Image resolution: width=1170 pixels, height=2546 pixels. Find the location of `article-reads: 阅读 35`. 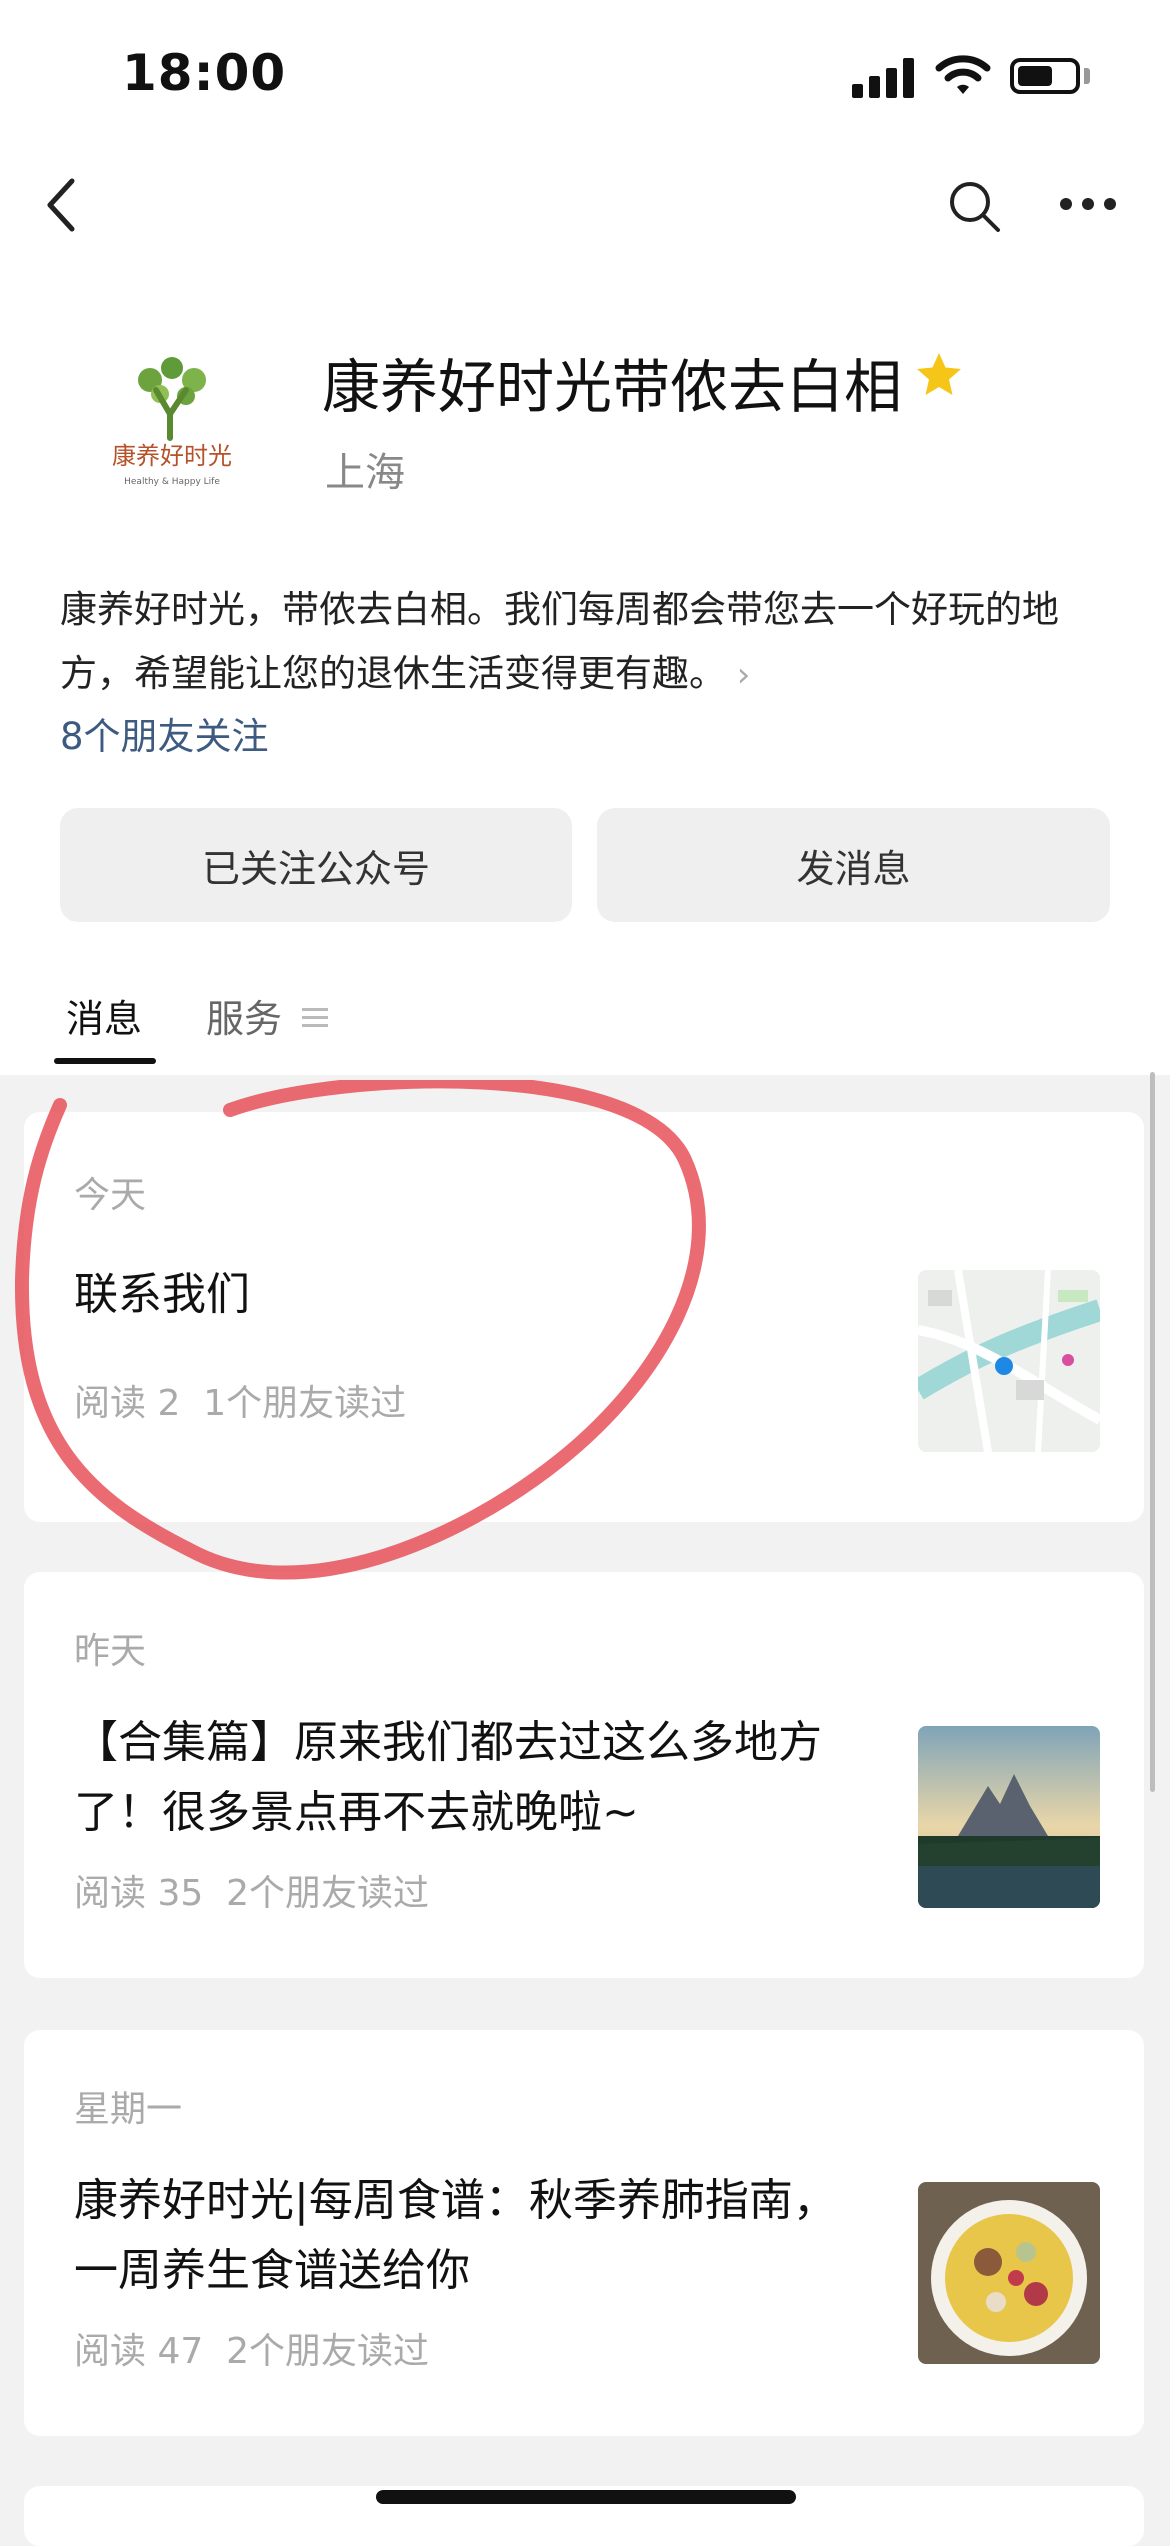

article-reads: 阅读 35 is located at coordinates (139, 1893).